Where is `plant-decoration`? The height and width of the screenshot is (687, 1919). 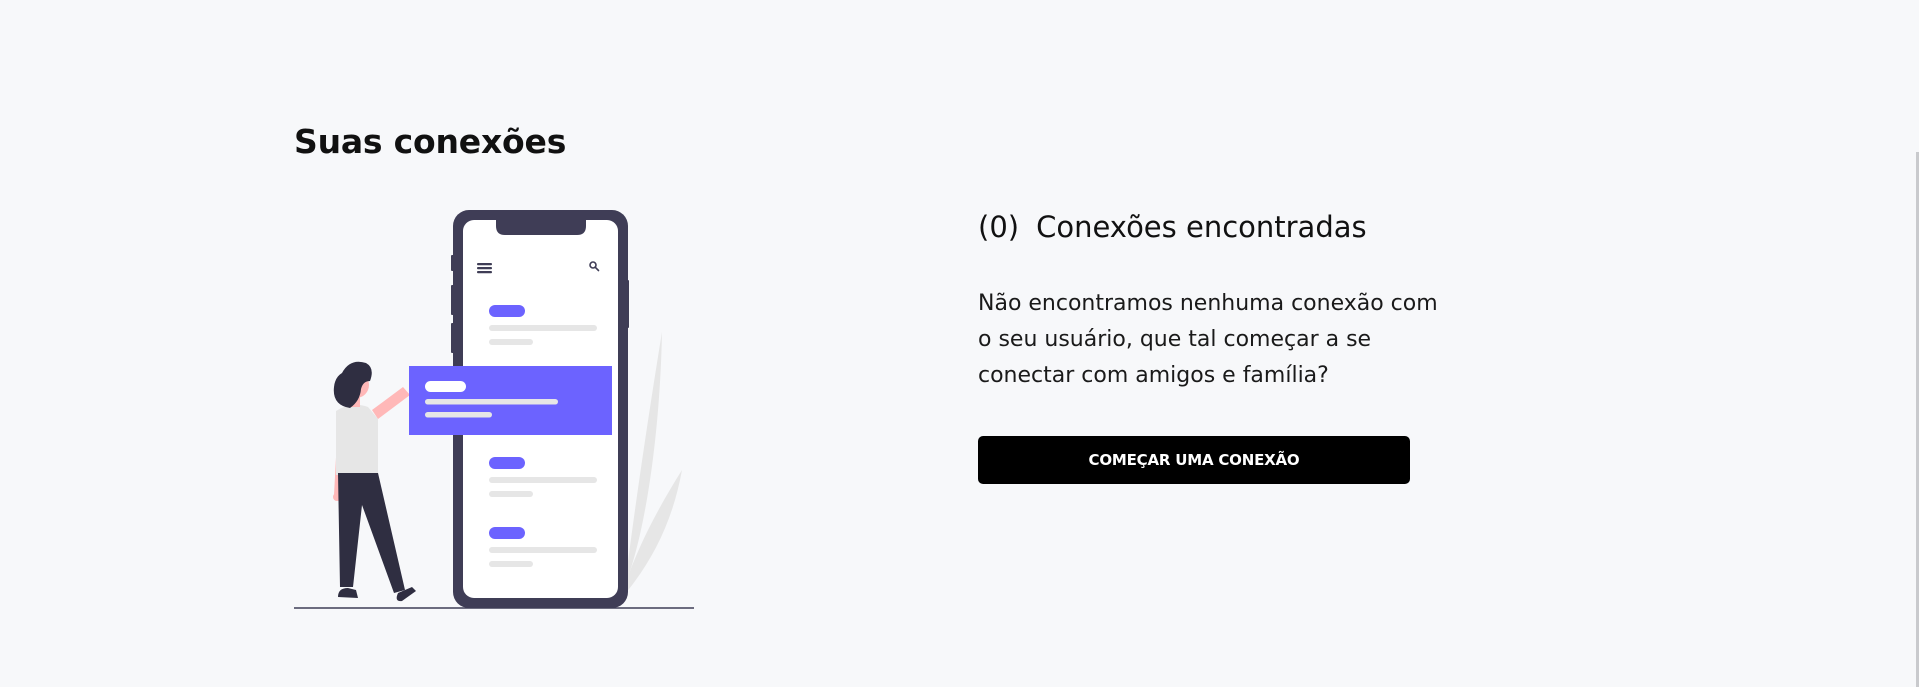
plant-decoration is located at coordinates (651, 466).